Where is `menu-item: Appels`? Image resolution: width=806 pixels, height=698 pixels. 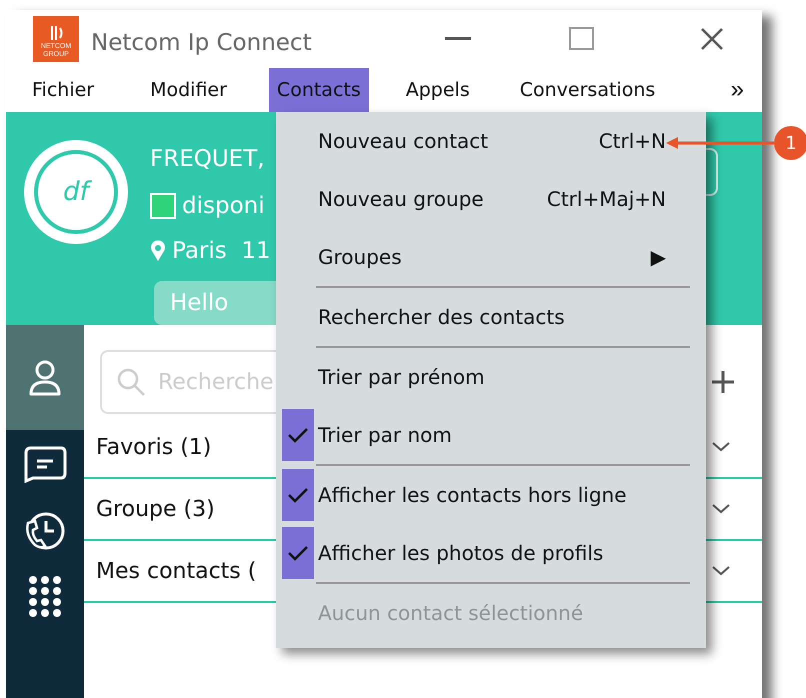
menu-item: Appels is located at coordinates (438, 90).